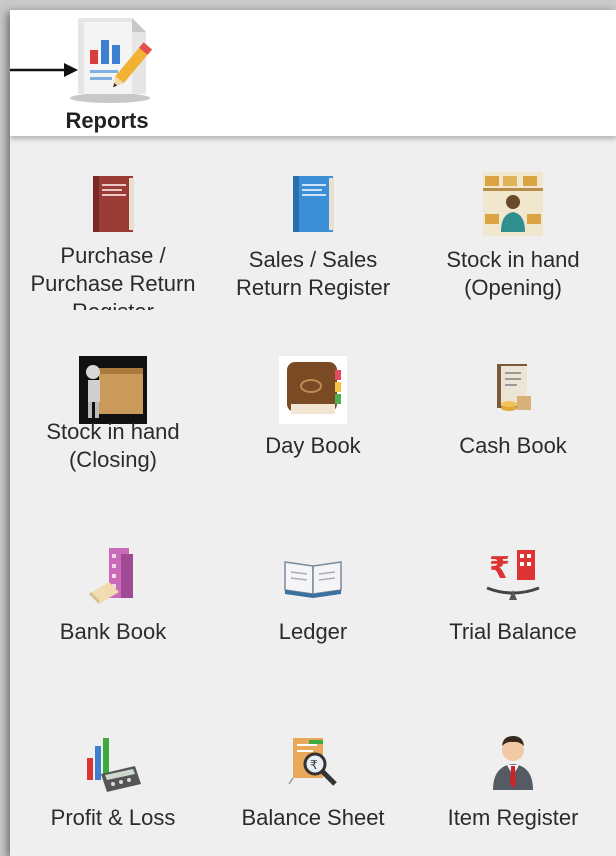  What do you see at coordinates (313, 609) in the screenshot?
I see `ledger-tile: Ledger` at bounding box center [313, 609].